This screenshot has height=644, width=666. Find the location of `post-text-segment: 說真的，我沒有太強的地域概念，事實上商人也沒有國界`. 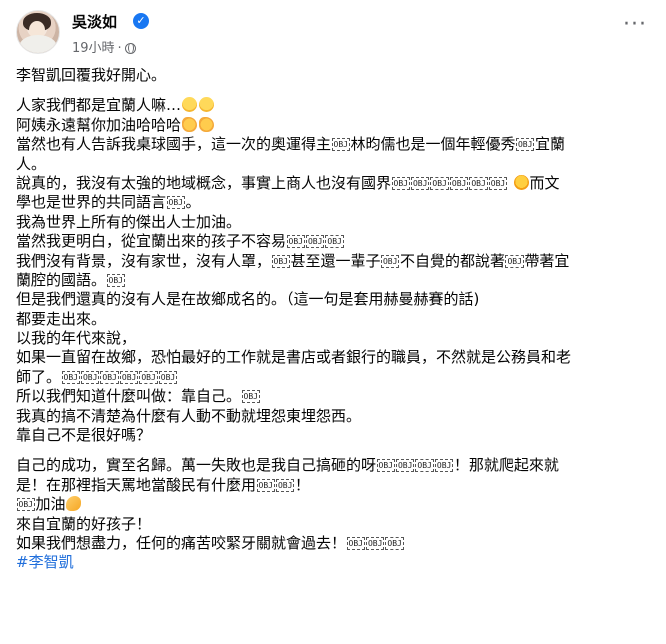

post-text-segment: 說真的，我沒有太強的地域概念，事實上商人也沒有國界 is located at coordinates (204, 182).